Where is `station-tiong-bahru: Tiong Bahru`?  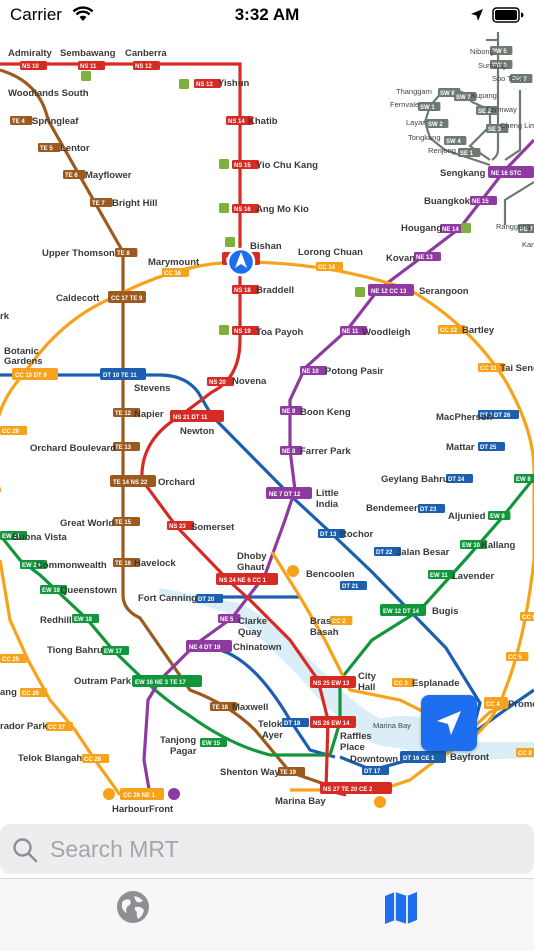
station-tiong-bahru: Tiong Bahru is located at coordinates (75, 650).